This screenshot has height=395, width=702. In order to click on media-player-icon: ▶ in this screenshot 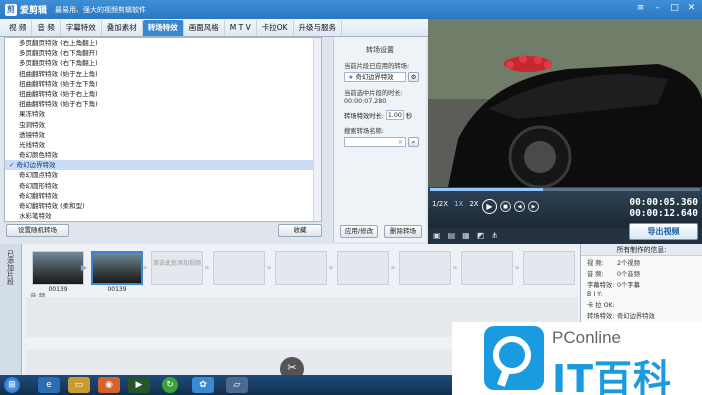, I will do `click(139, 385)`.